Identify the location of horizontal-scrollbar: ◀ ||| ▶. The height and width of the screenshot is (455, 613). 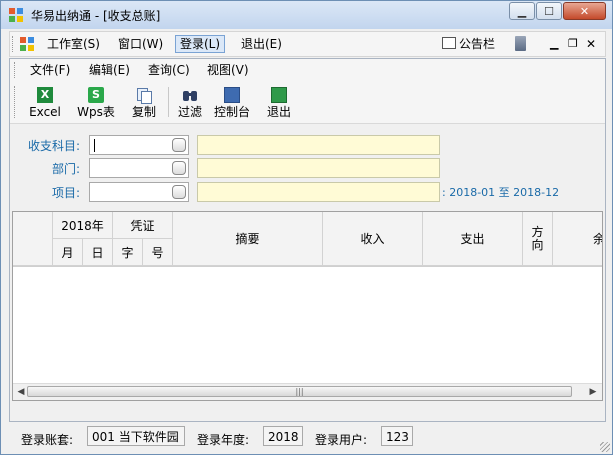
(307, 391).